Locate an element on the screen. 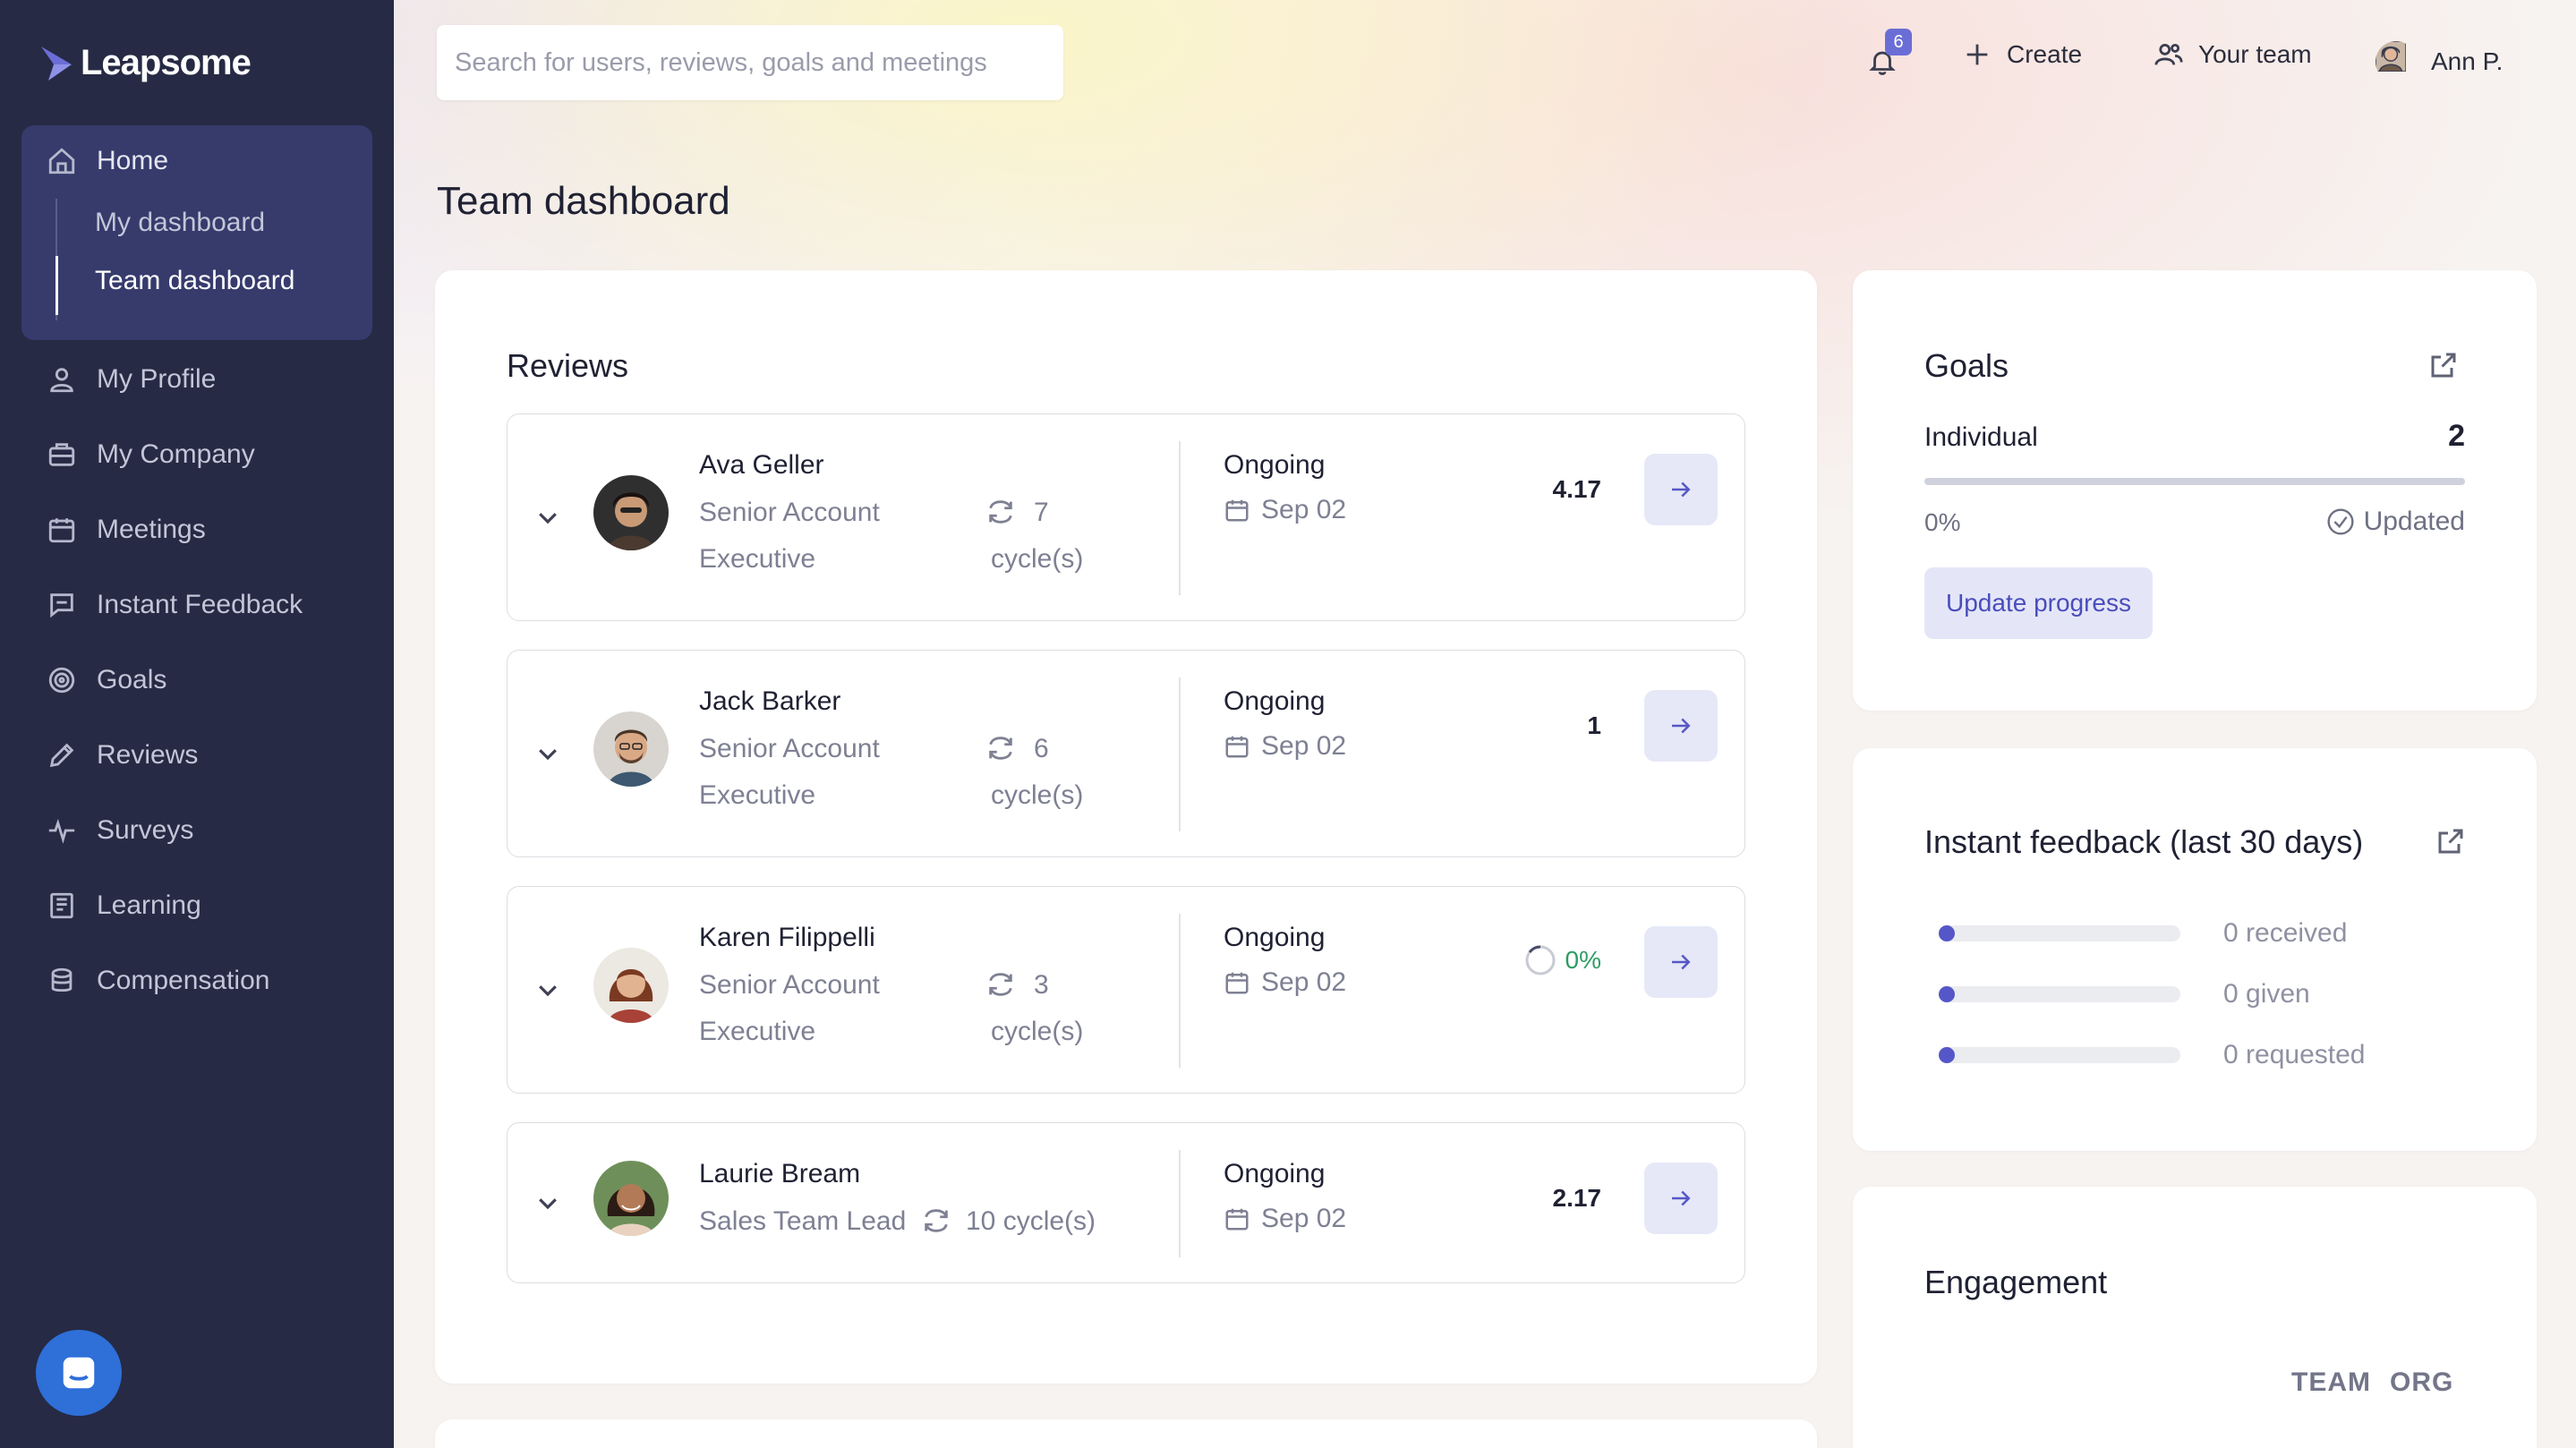  user-icon is located at coordinates (61, 380).